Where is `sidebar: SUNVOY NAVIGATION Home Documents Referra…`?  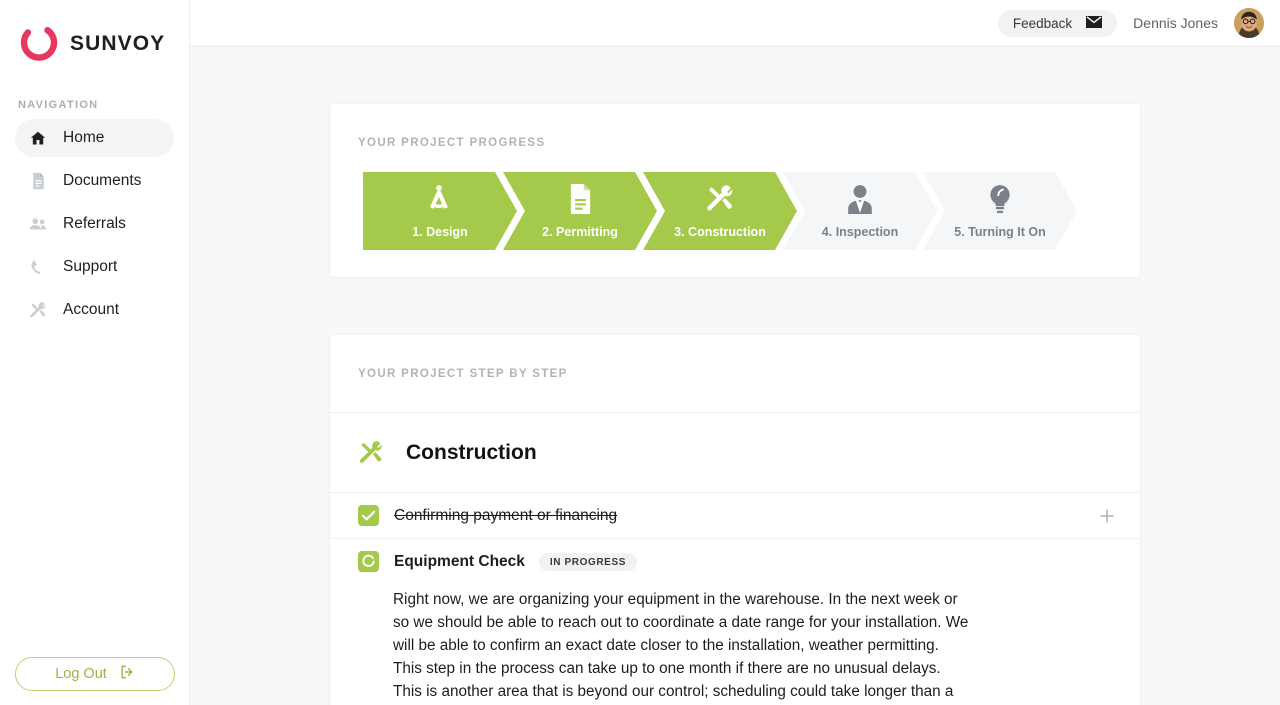
sidebar: SUNVOY NAVIGATION Home Documents Referra… is located at coordinates (95, 352).